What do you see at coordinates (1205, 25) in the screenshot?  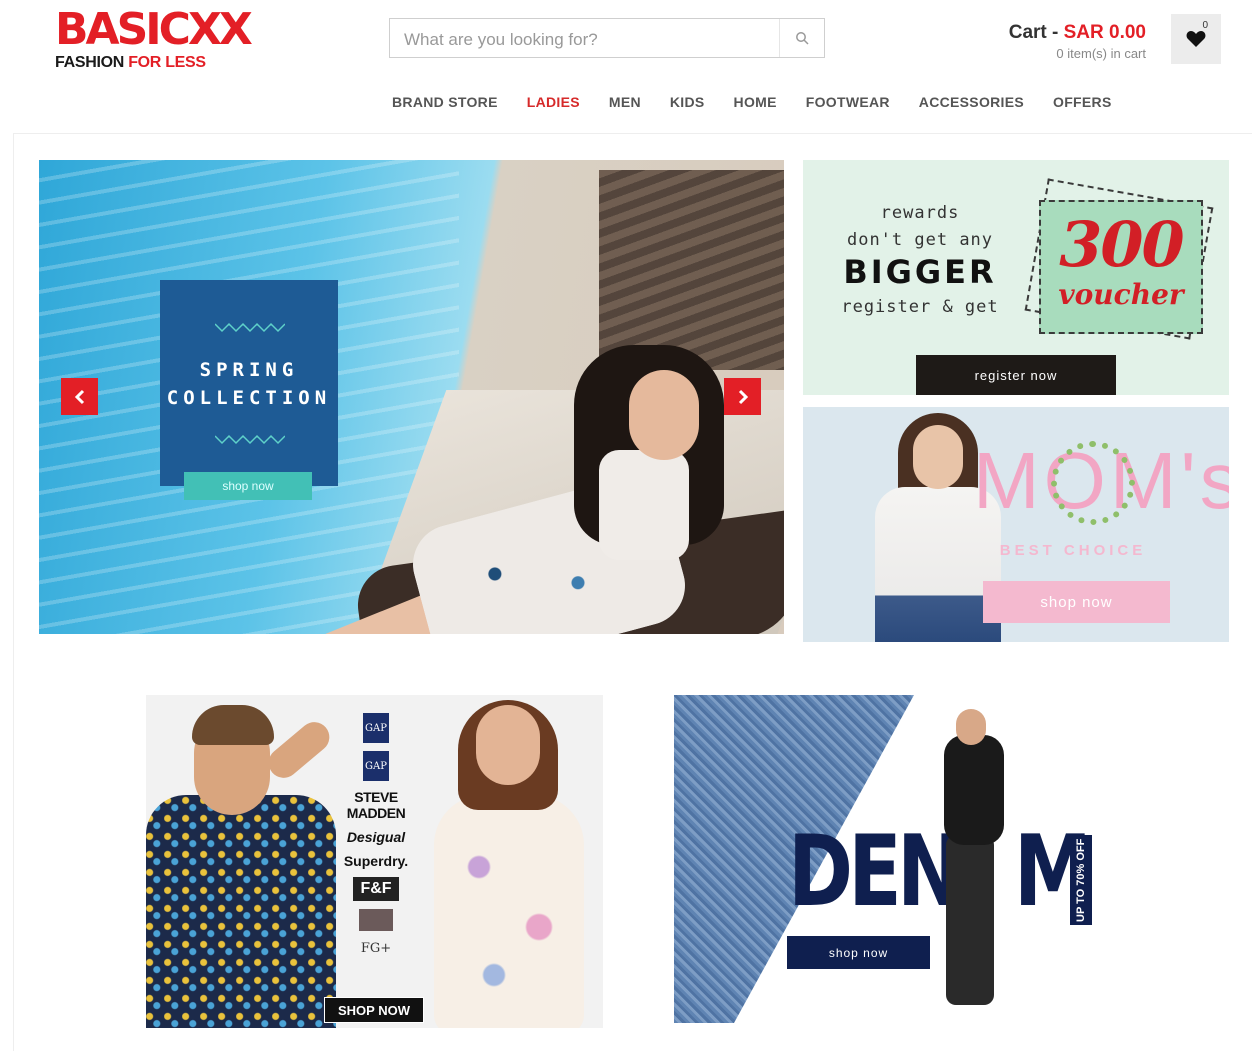 I see `wishlist-count: 0` at bounding box center [1205, 25].